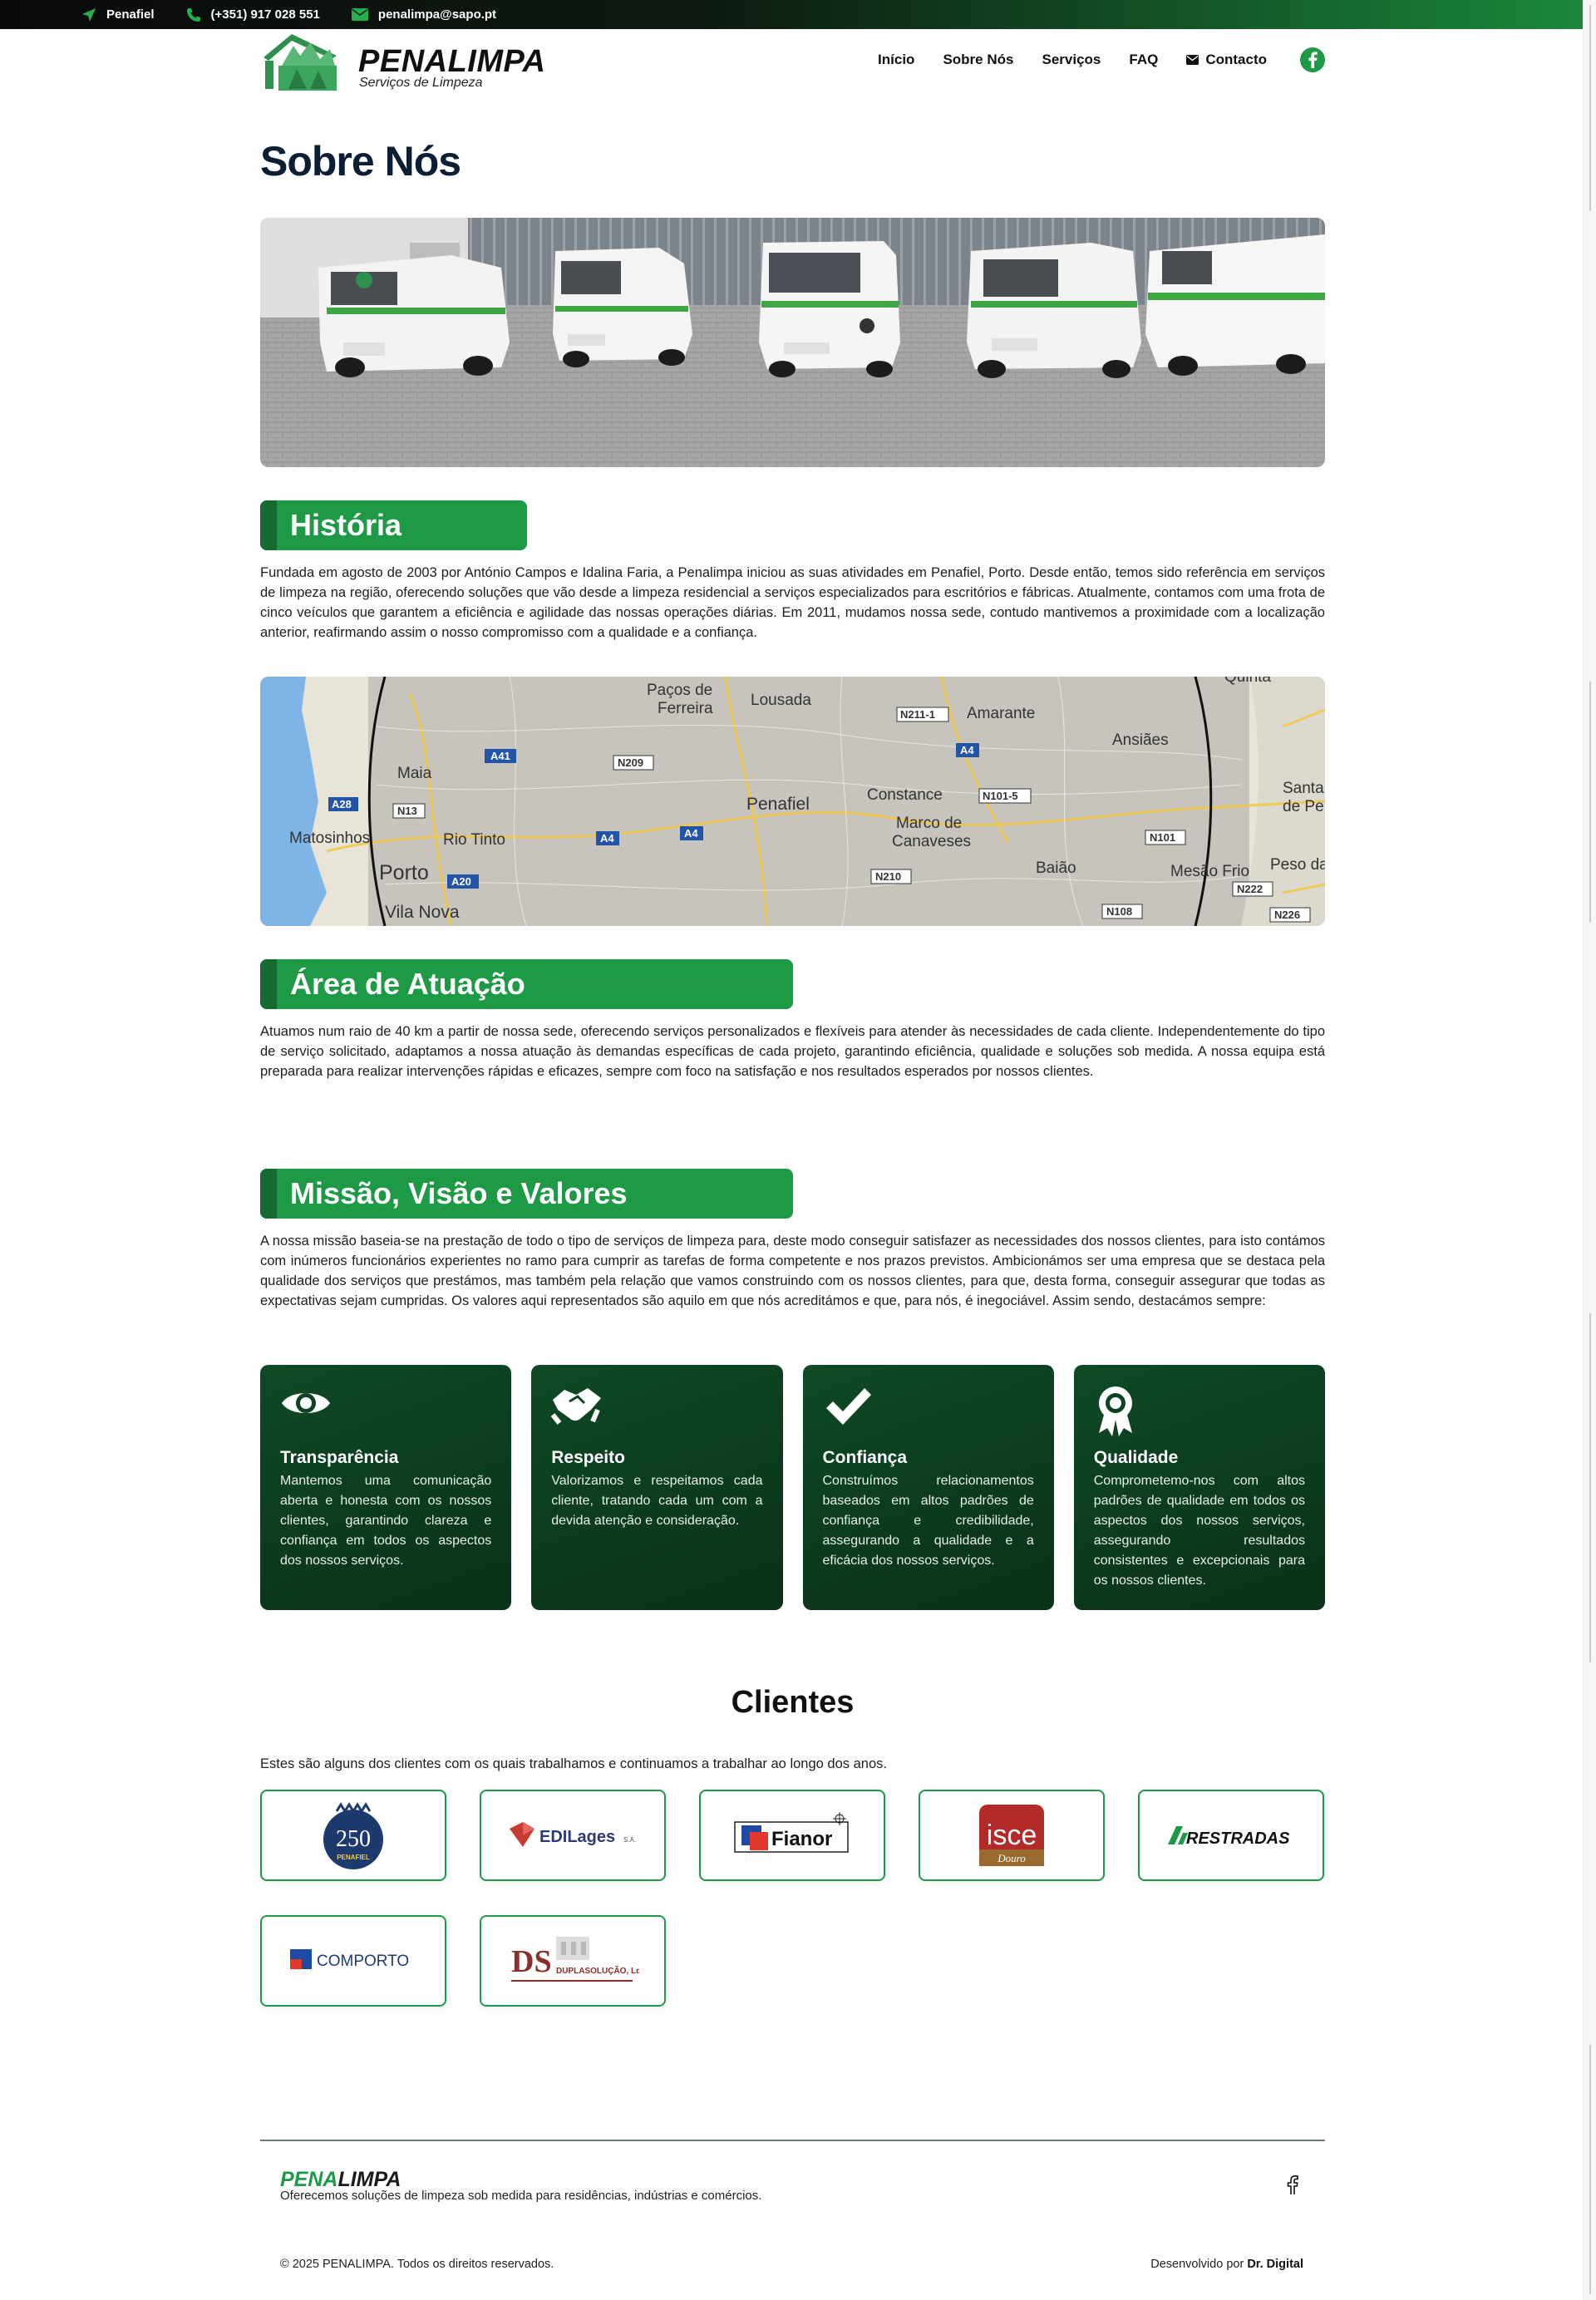 Image resolution: width=1596 pixels, height=2300 pixels. I want to click on footer-brand-green: PENA, so click(309, 2179).